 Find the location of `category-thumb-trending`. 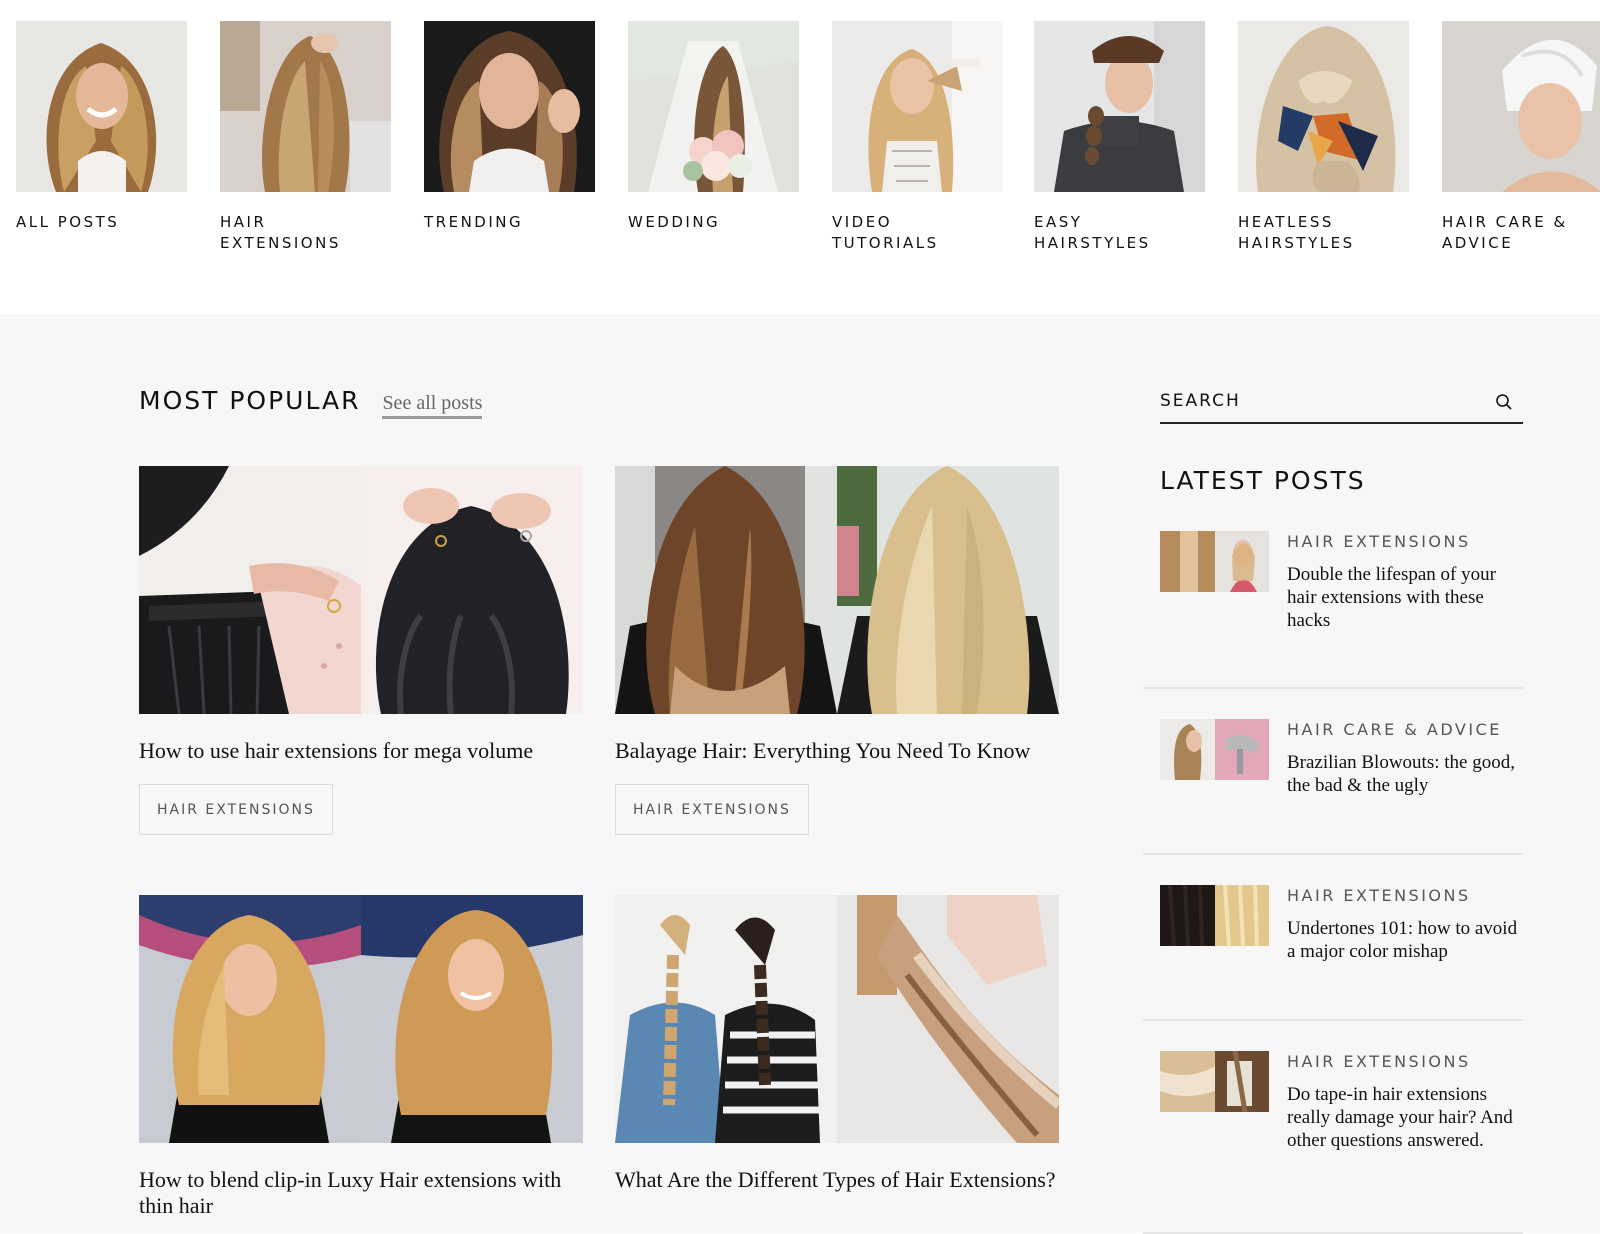

category-thumb-trending is located at coordinates (509, 106).